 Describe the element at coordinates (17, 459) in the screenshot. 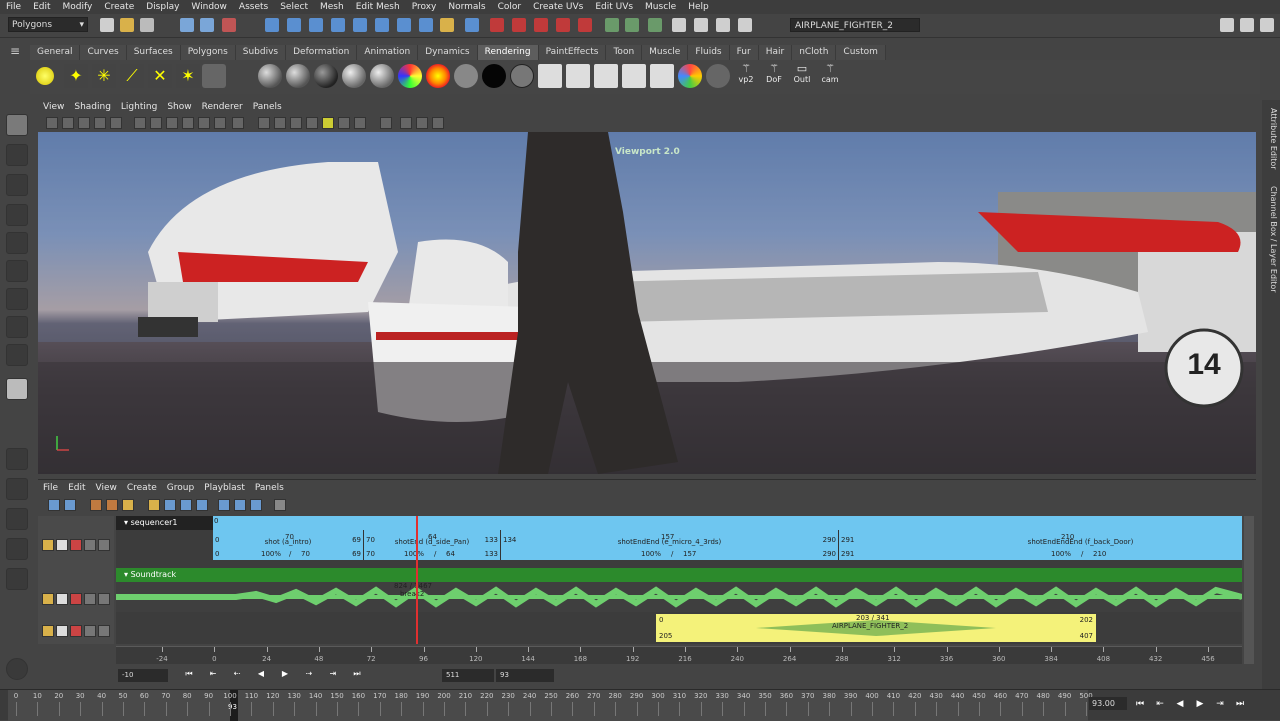

I see `four-view-layout-icon` at that location.